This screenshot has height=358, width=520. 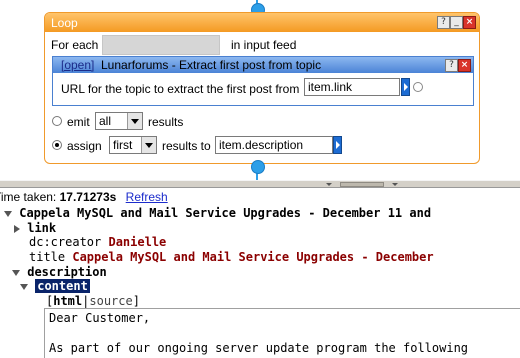 I want to click on url-wire-arrow-icon, so click(x=405, y=87).